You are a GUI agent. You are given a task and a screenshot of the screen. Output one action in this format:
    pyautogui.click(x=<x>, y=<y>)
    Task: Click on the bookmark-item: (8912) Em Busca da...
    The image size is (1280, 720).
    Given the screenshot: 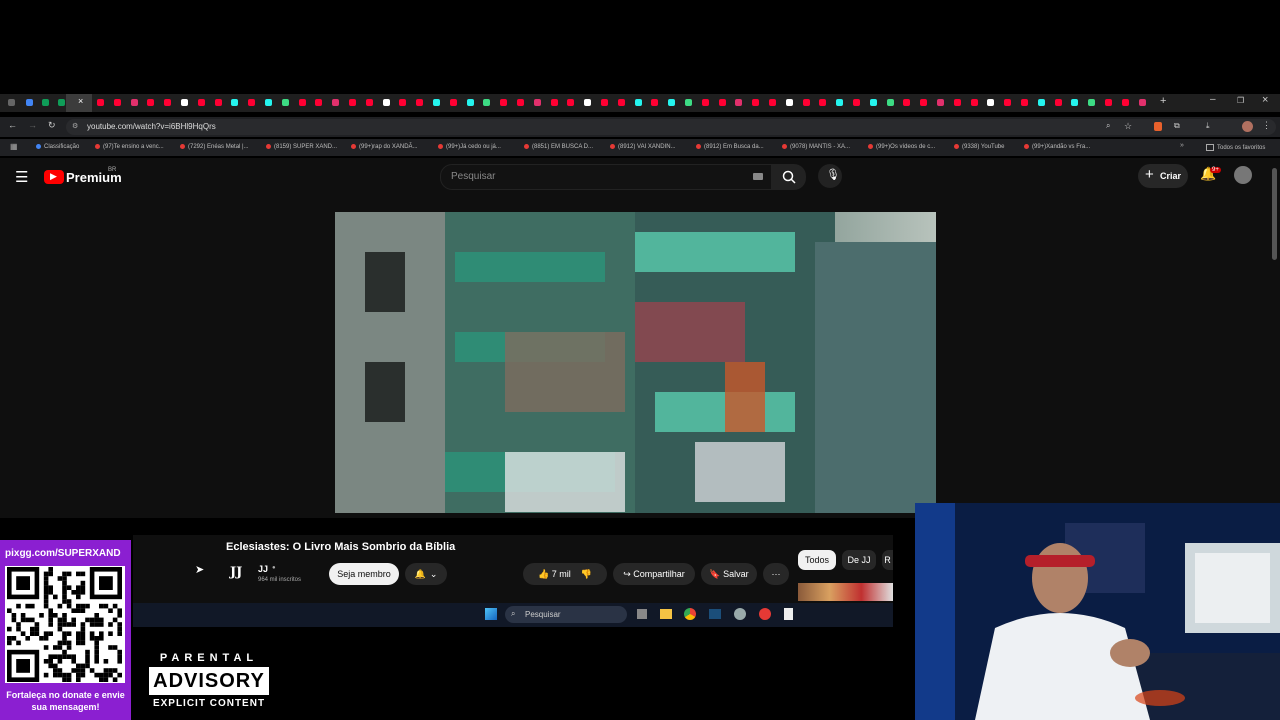 What is the action you would take?
    pyautogui.click(x=730, y=147)
    